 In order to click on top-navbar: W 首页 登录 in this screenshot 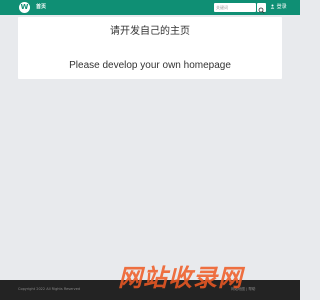, I will do `click(150, 7)`.